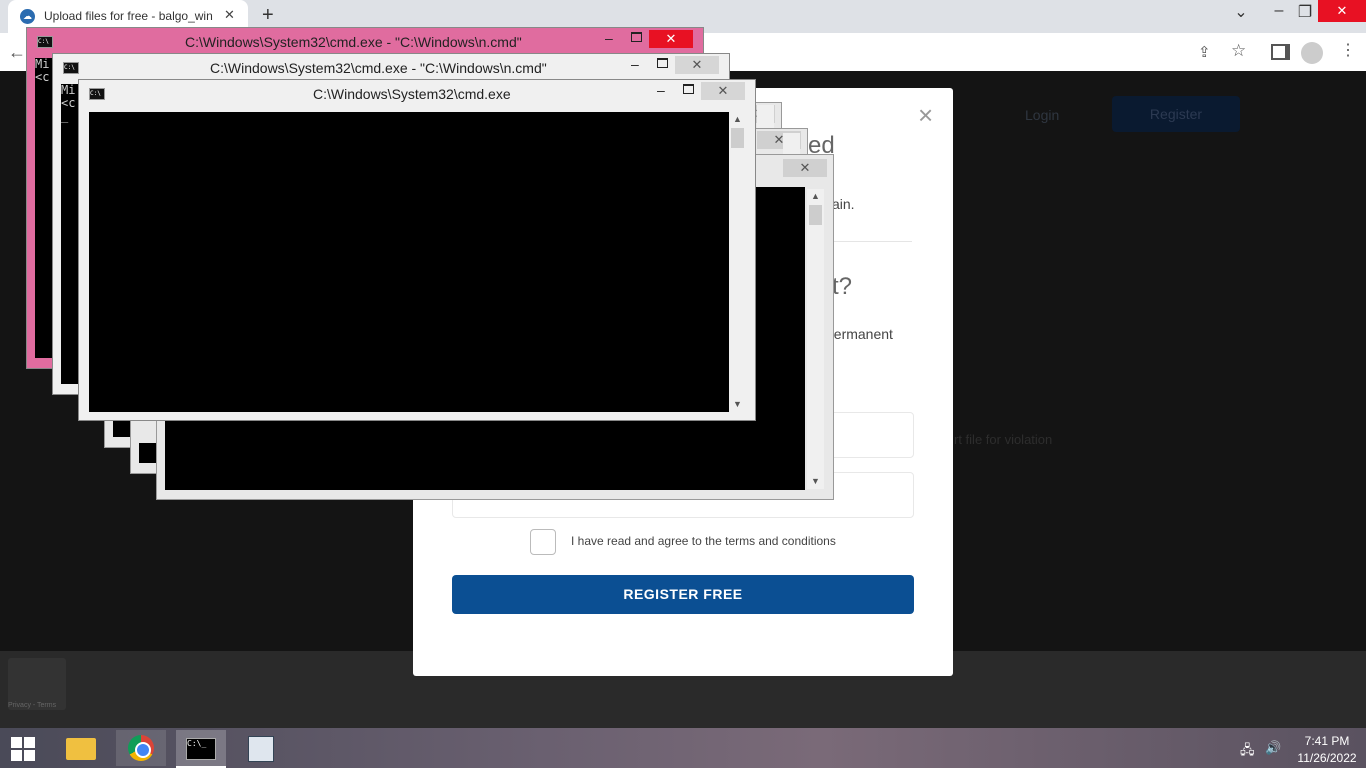 This screenshot has width=1366, height=768. What do you see at coordinates (81, 748) in the screenshot?
I see `file-explorer-icon` at bounding box center [81, 748].